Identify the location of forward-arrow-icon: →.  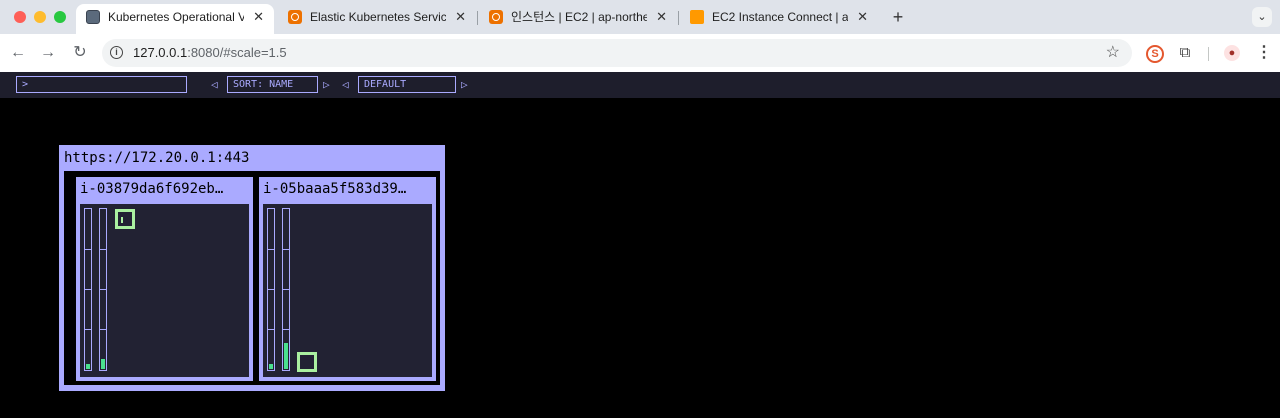
(48, 53).